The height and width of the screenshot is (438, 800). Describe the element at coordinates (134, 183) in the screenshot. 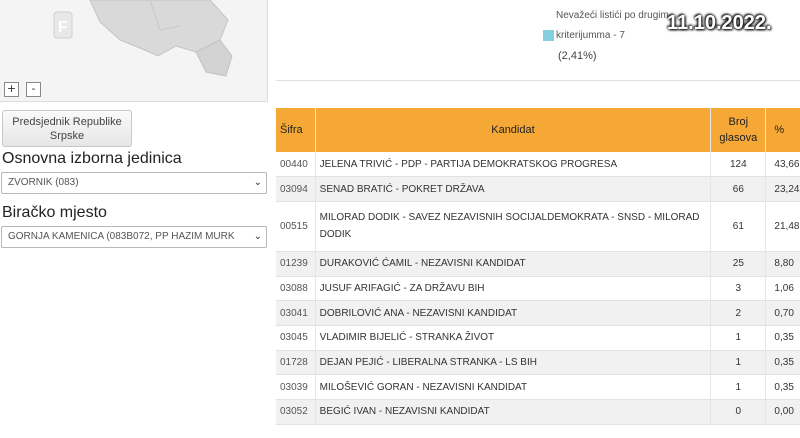

I see `electoral-unit-select: ZVORNIK (083) ⌄` at that location.